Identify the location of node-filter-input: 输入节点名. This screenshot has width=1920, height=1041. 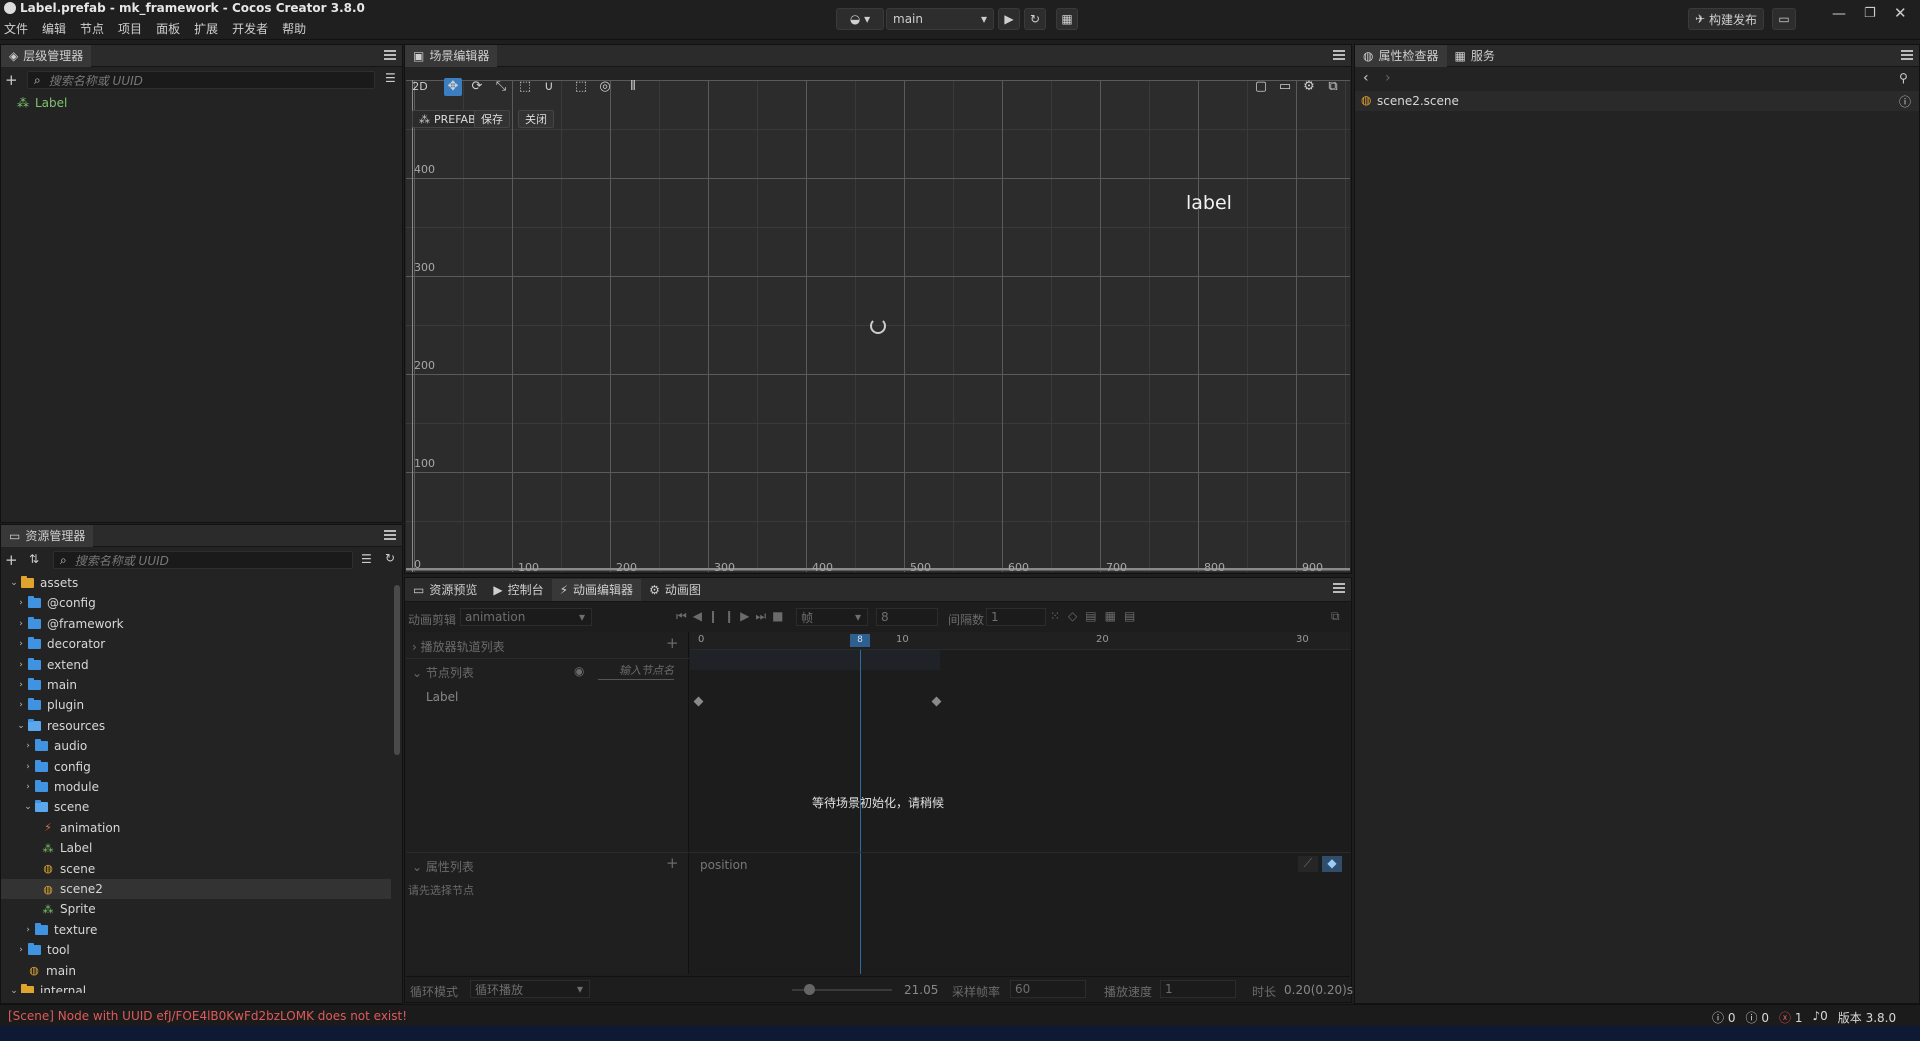
(636, 671).